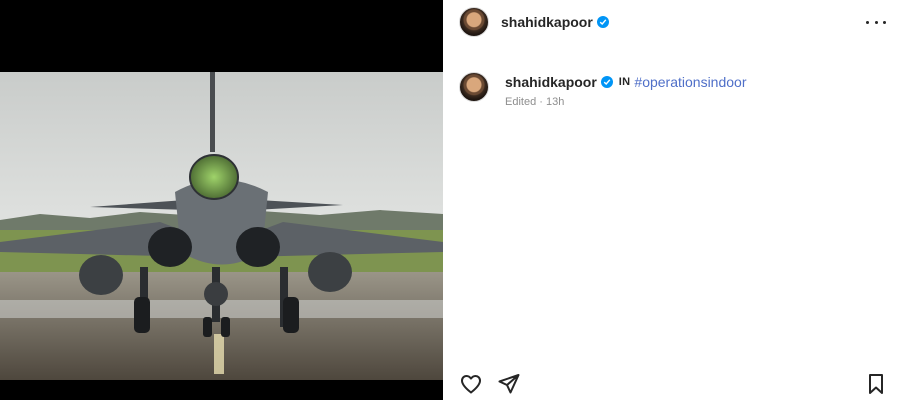  I want to click on caption-username: shahidkapoor, so click(551, 82).